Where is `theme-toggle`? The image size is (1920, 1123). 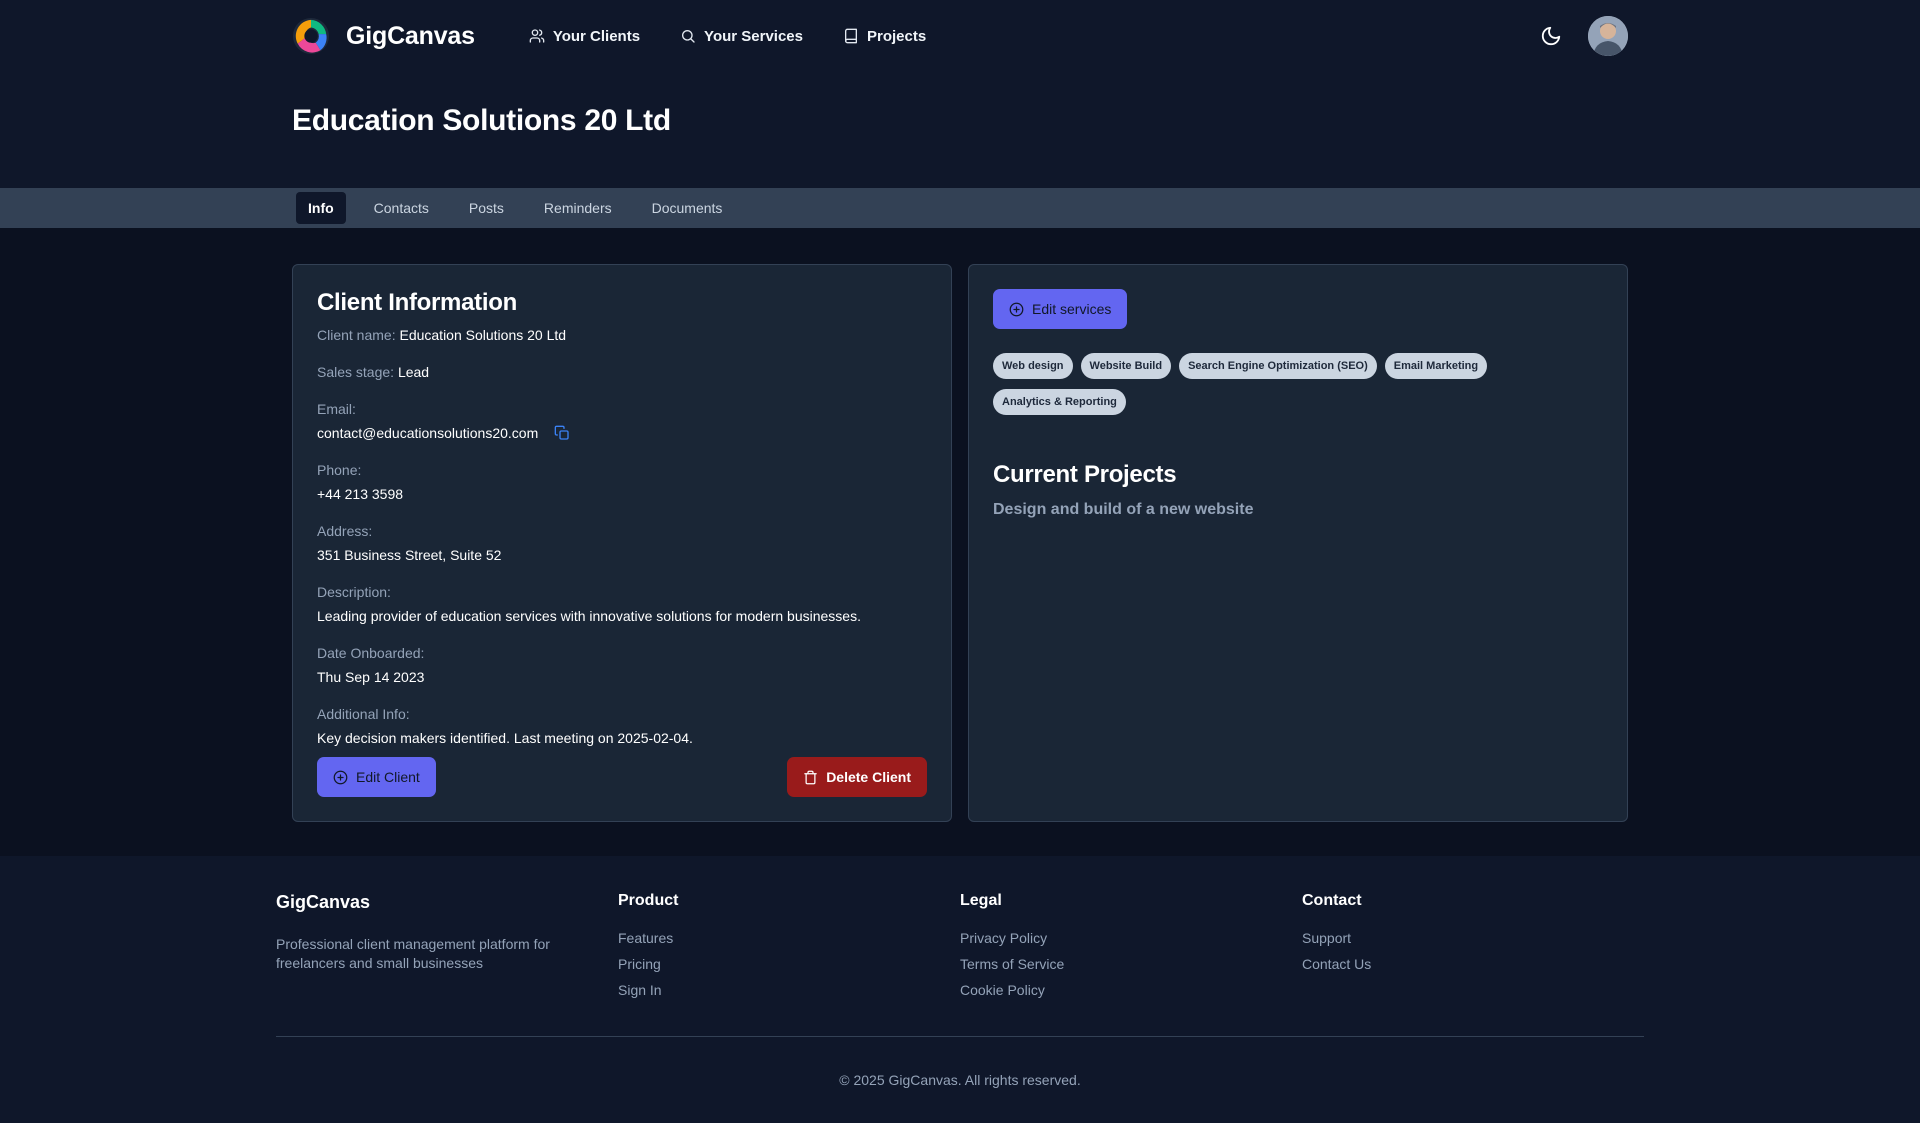 theme-toggle is located at coordinates (1551, 36).